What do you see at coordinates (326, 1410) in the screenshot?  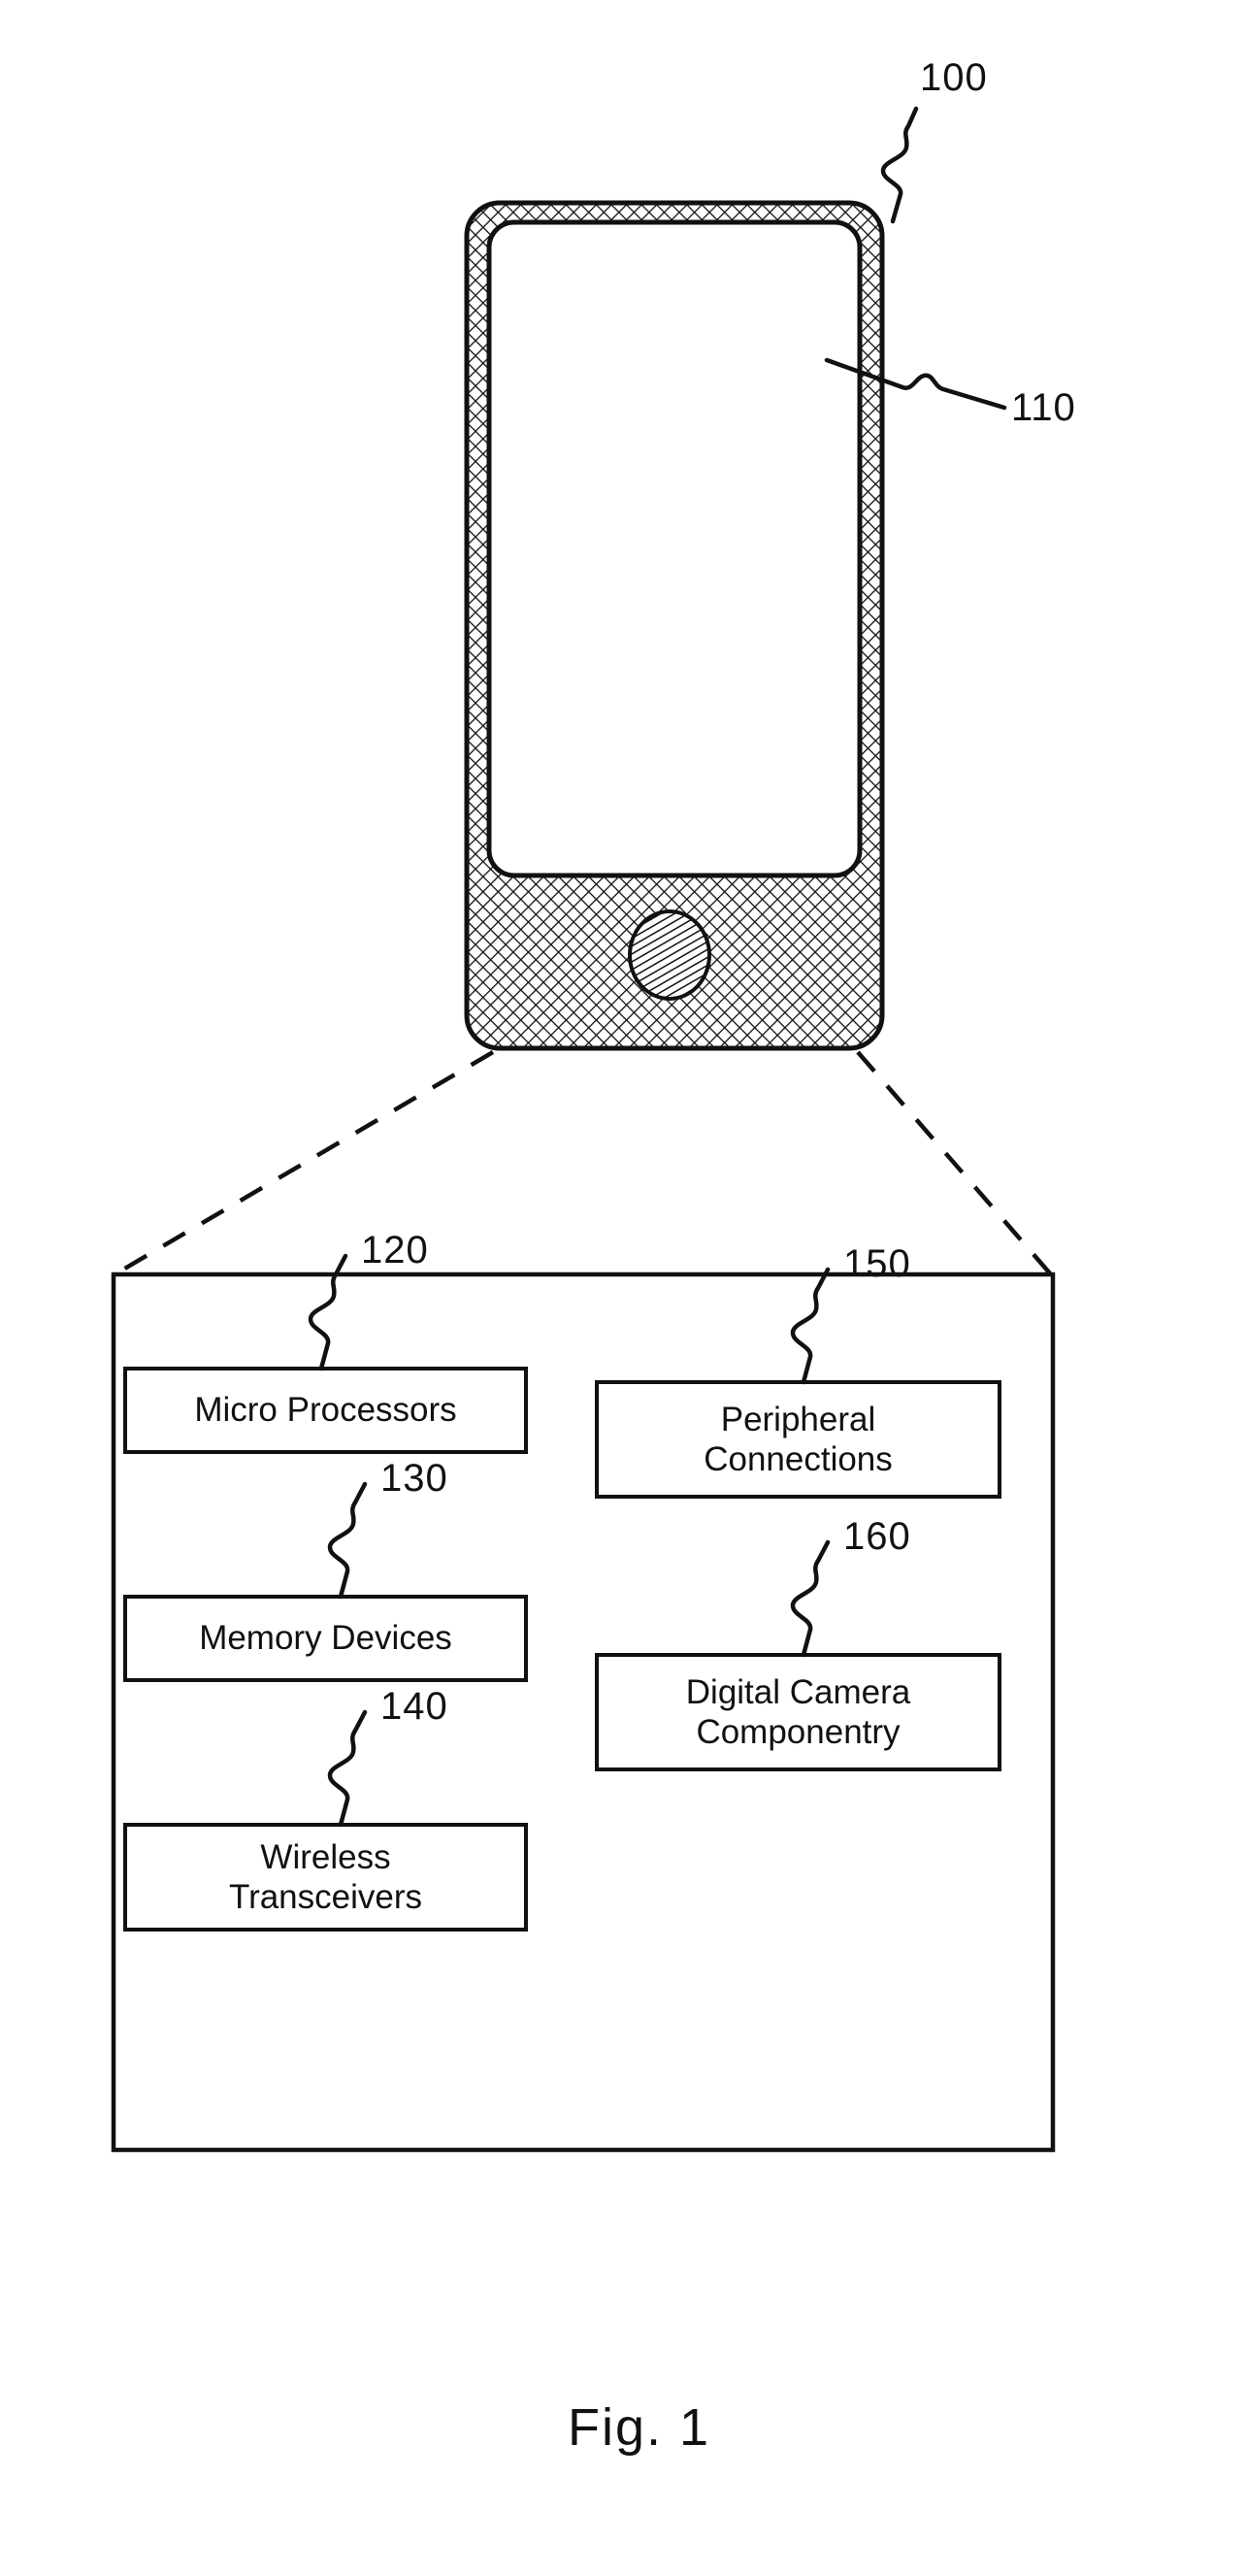 I see `label-micro-processors: Micro Processors` at bounding box center [326, 1410].